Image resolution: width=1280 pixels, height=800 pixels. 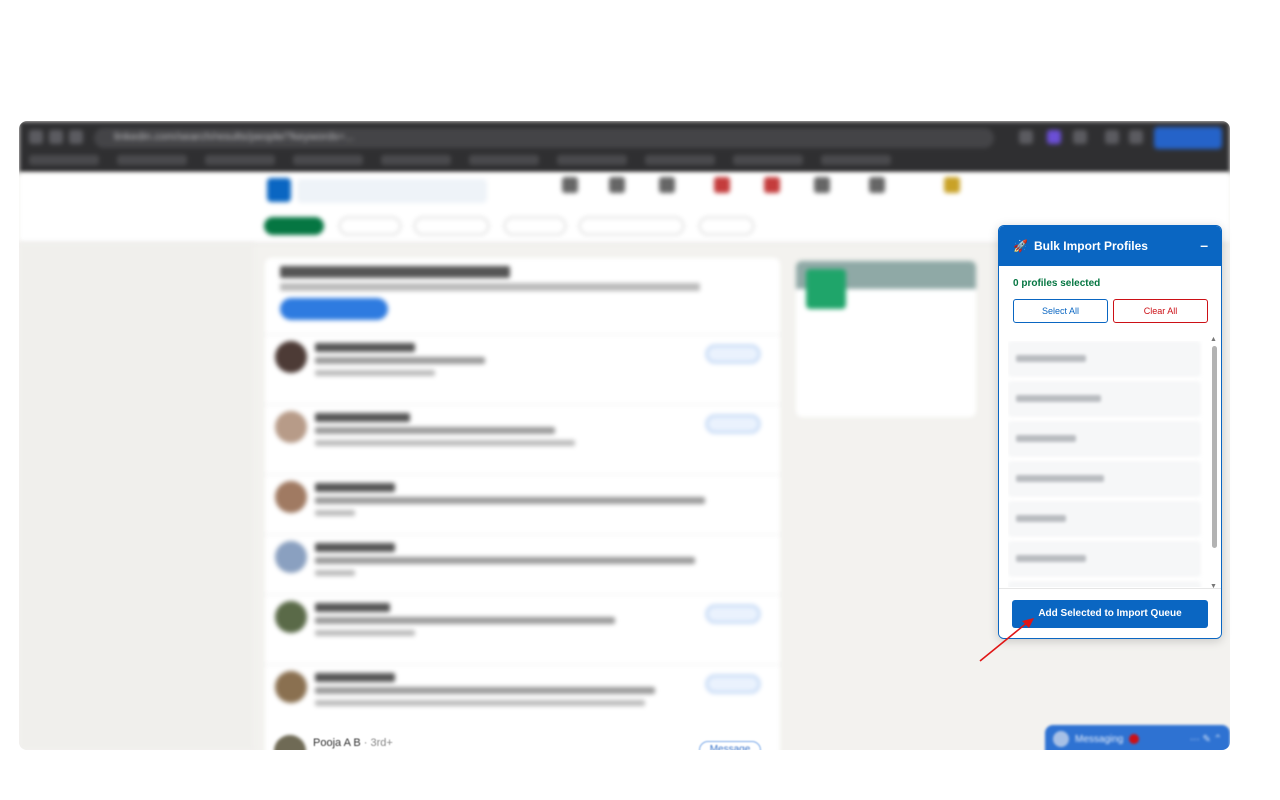 What do you see at coordinates (279, 190) in the screenshot?
I see `site-logo` at bounding box center [279, 190].